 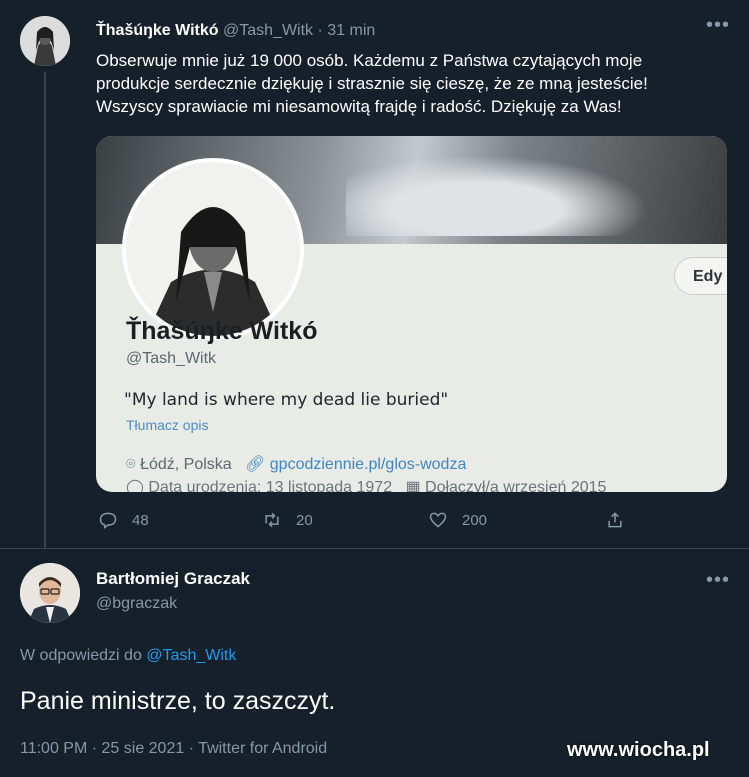 What do you see at coordinates (108, 520) in the screenshot?
I see `reply-icon` at bounding box center [108, 520].